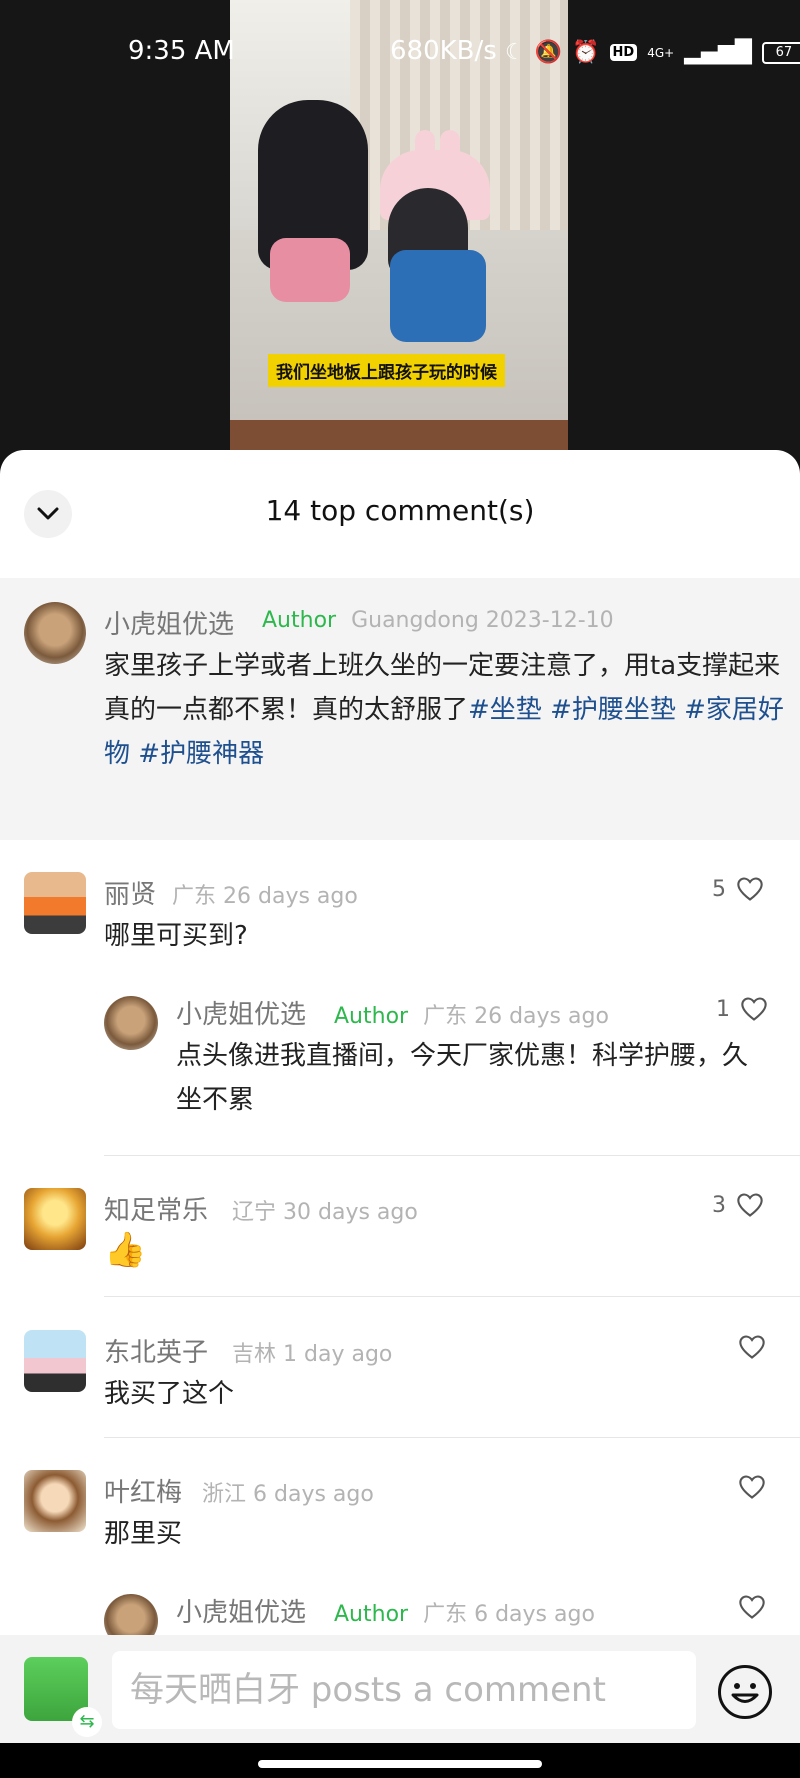  I want to click on comment-text: 我买了这个, so click(169, 1394).